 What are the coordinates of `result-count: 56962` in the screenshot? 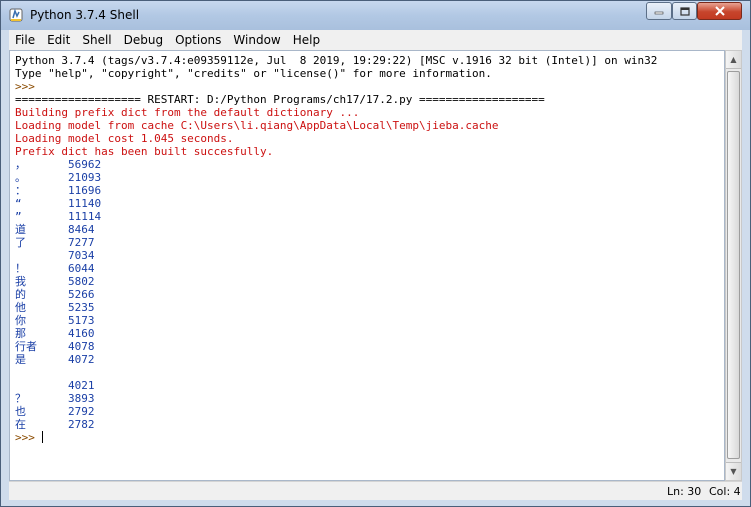 It's located at (84, 164).